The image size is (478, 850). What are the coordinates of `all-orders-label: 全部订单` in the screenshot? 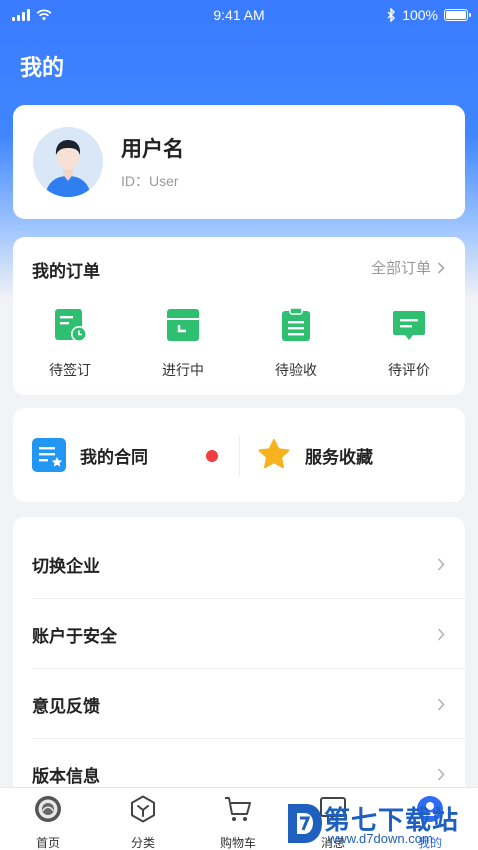 It's located at (400, 268).